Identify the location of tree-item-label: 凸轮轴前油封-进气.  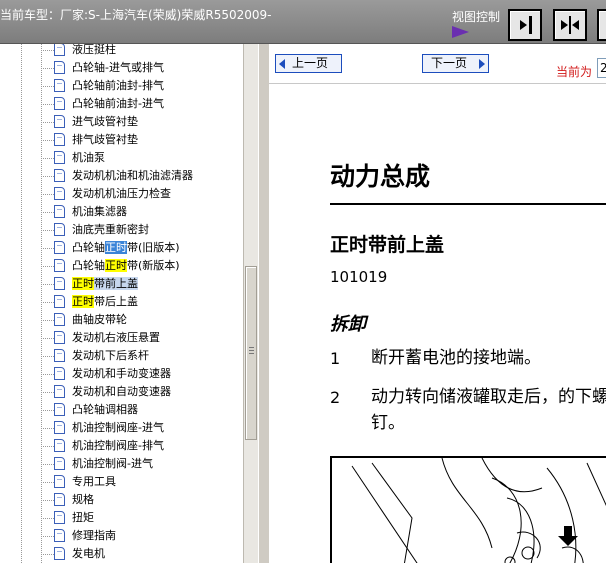
(118, 104).